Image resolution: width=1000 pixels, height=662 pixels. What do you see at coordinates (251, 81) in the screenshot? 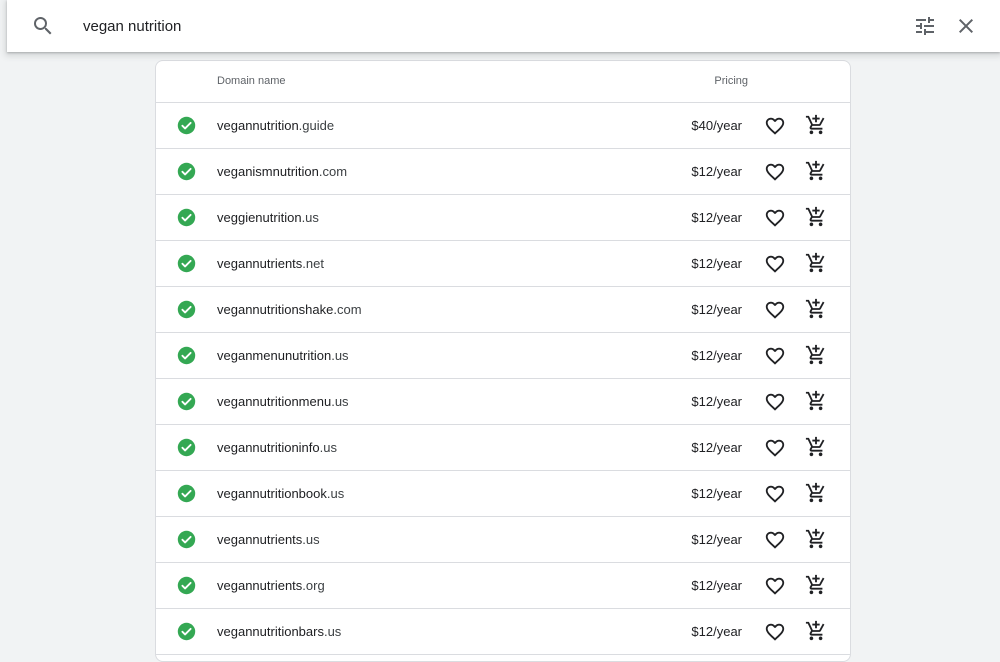
I see `domain-name-header: Domain name` at bounding box center [251, 81].